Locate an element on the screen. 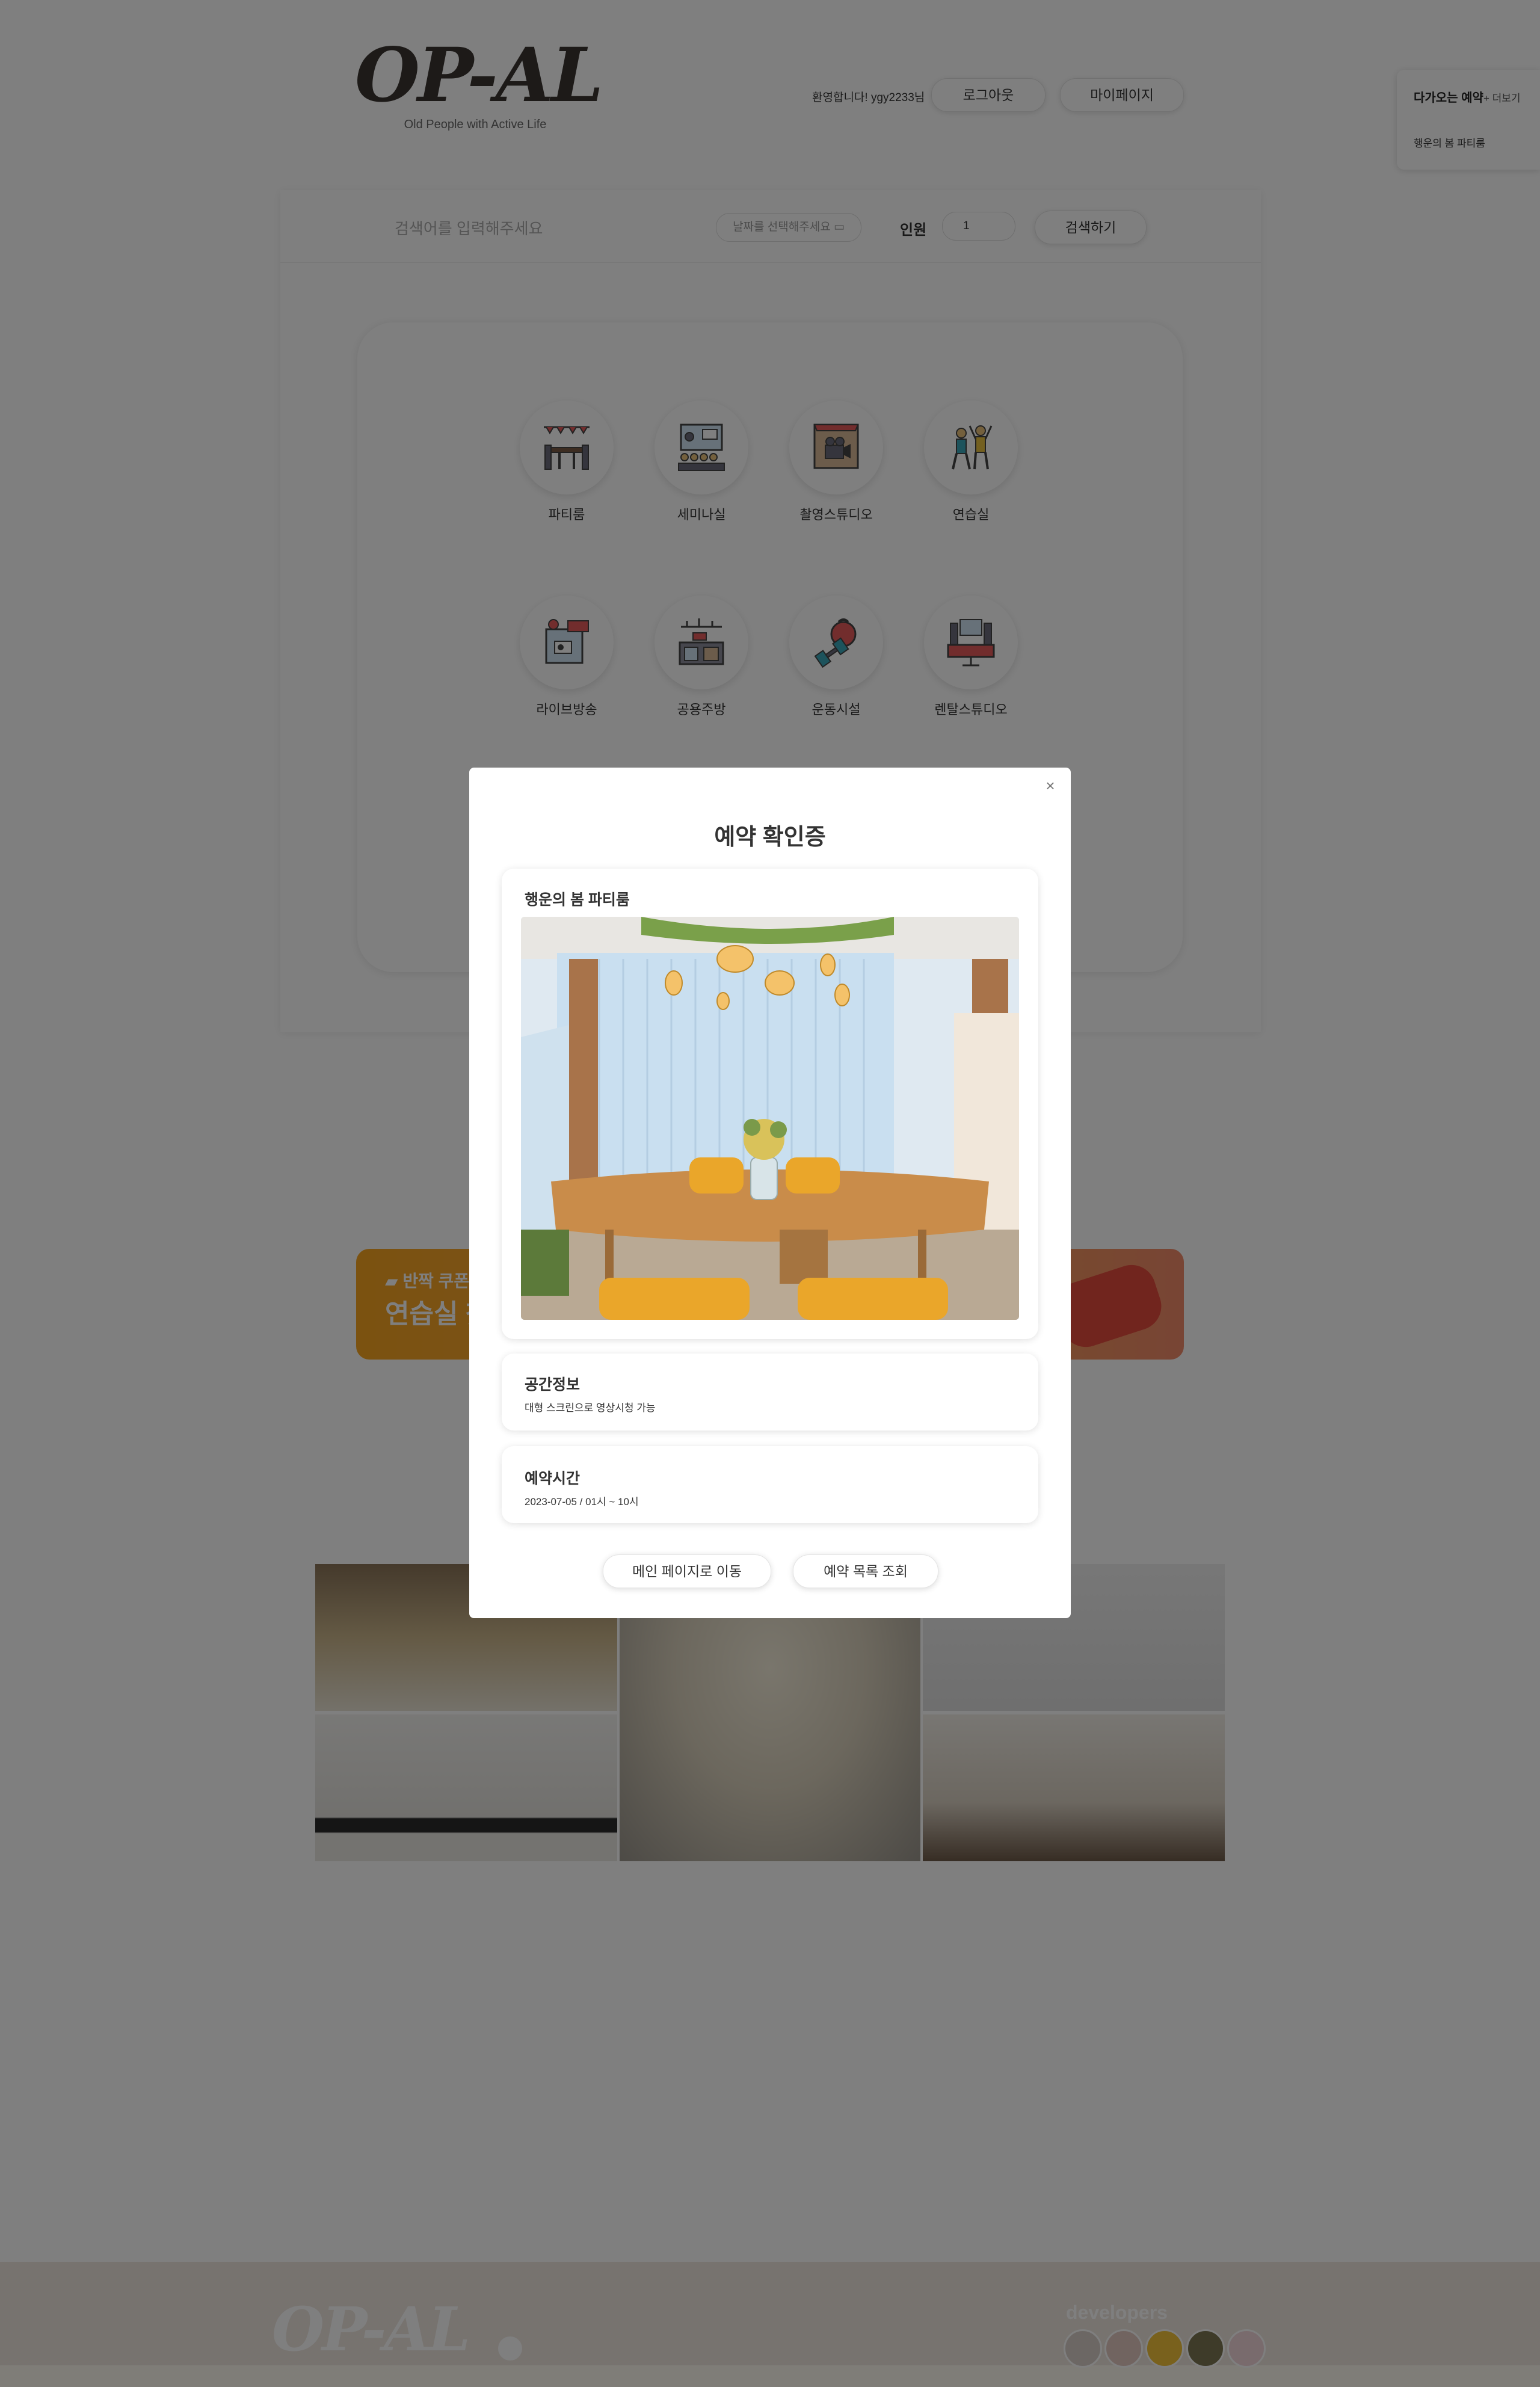 This screenshot has width=1540, height=2387. reservation-time-card: 예약시간 2023-07-05 / 01시 ~ 10시 is located at coordinates (770, 1484).